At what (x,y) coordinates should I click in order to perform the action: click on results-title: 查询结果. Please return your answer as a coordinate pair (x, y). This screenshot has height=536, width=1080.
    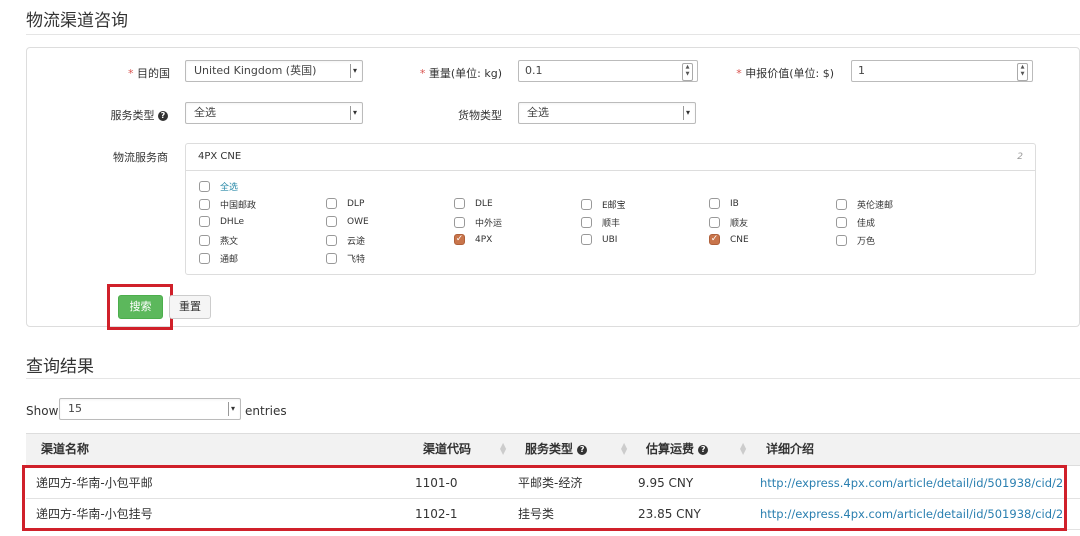
    Looking at the image, I should click on (60, 367).